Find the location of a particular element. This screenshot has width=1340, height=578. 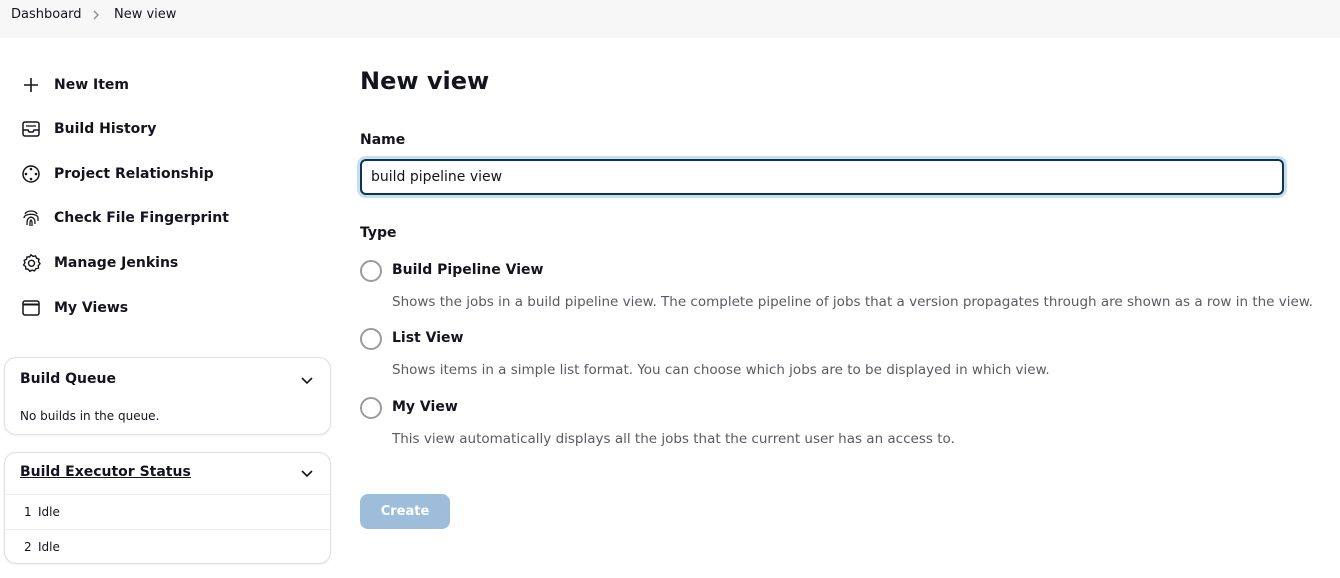

type-label: Type is located at coordinates (378, 233).